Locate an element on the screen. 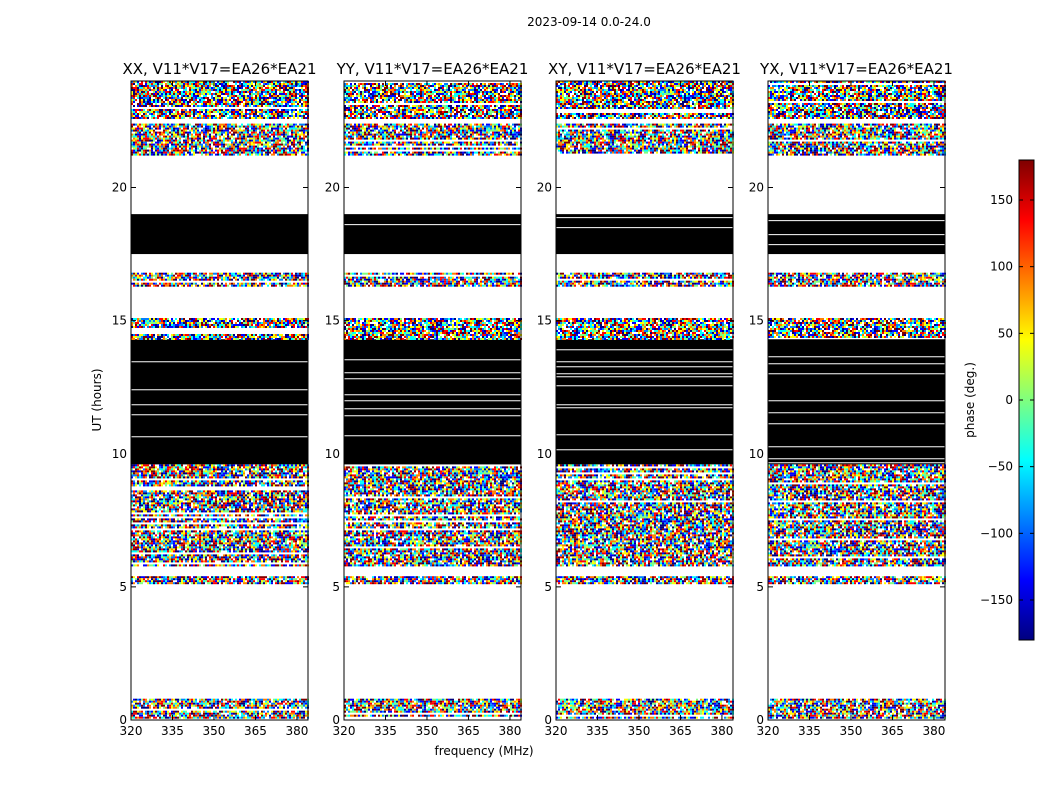  colorbar: 150 100 50 0 −50 −100 −150 is located at coordinates (1007, 400).